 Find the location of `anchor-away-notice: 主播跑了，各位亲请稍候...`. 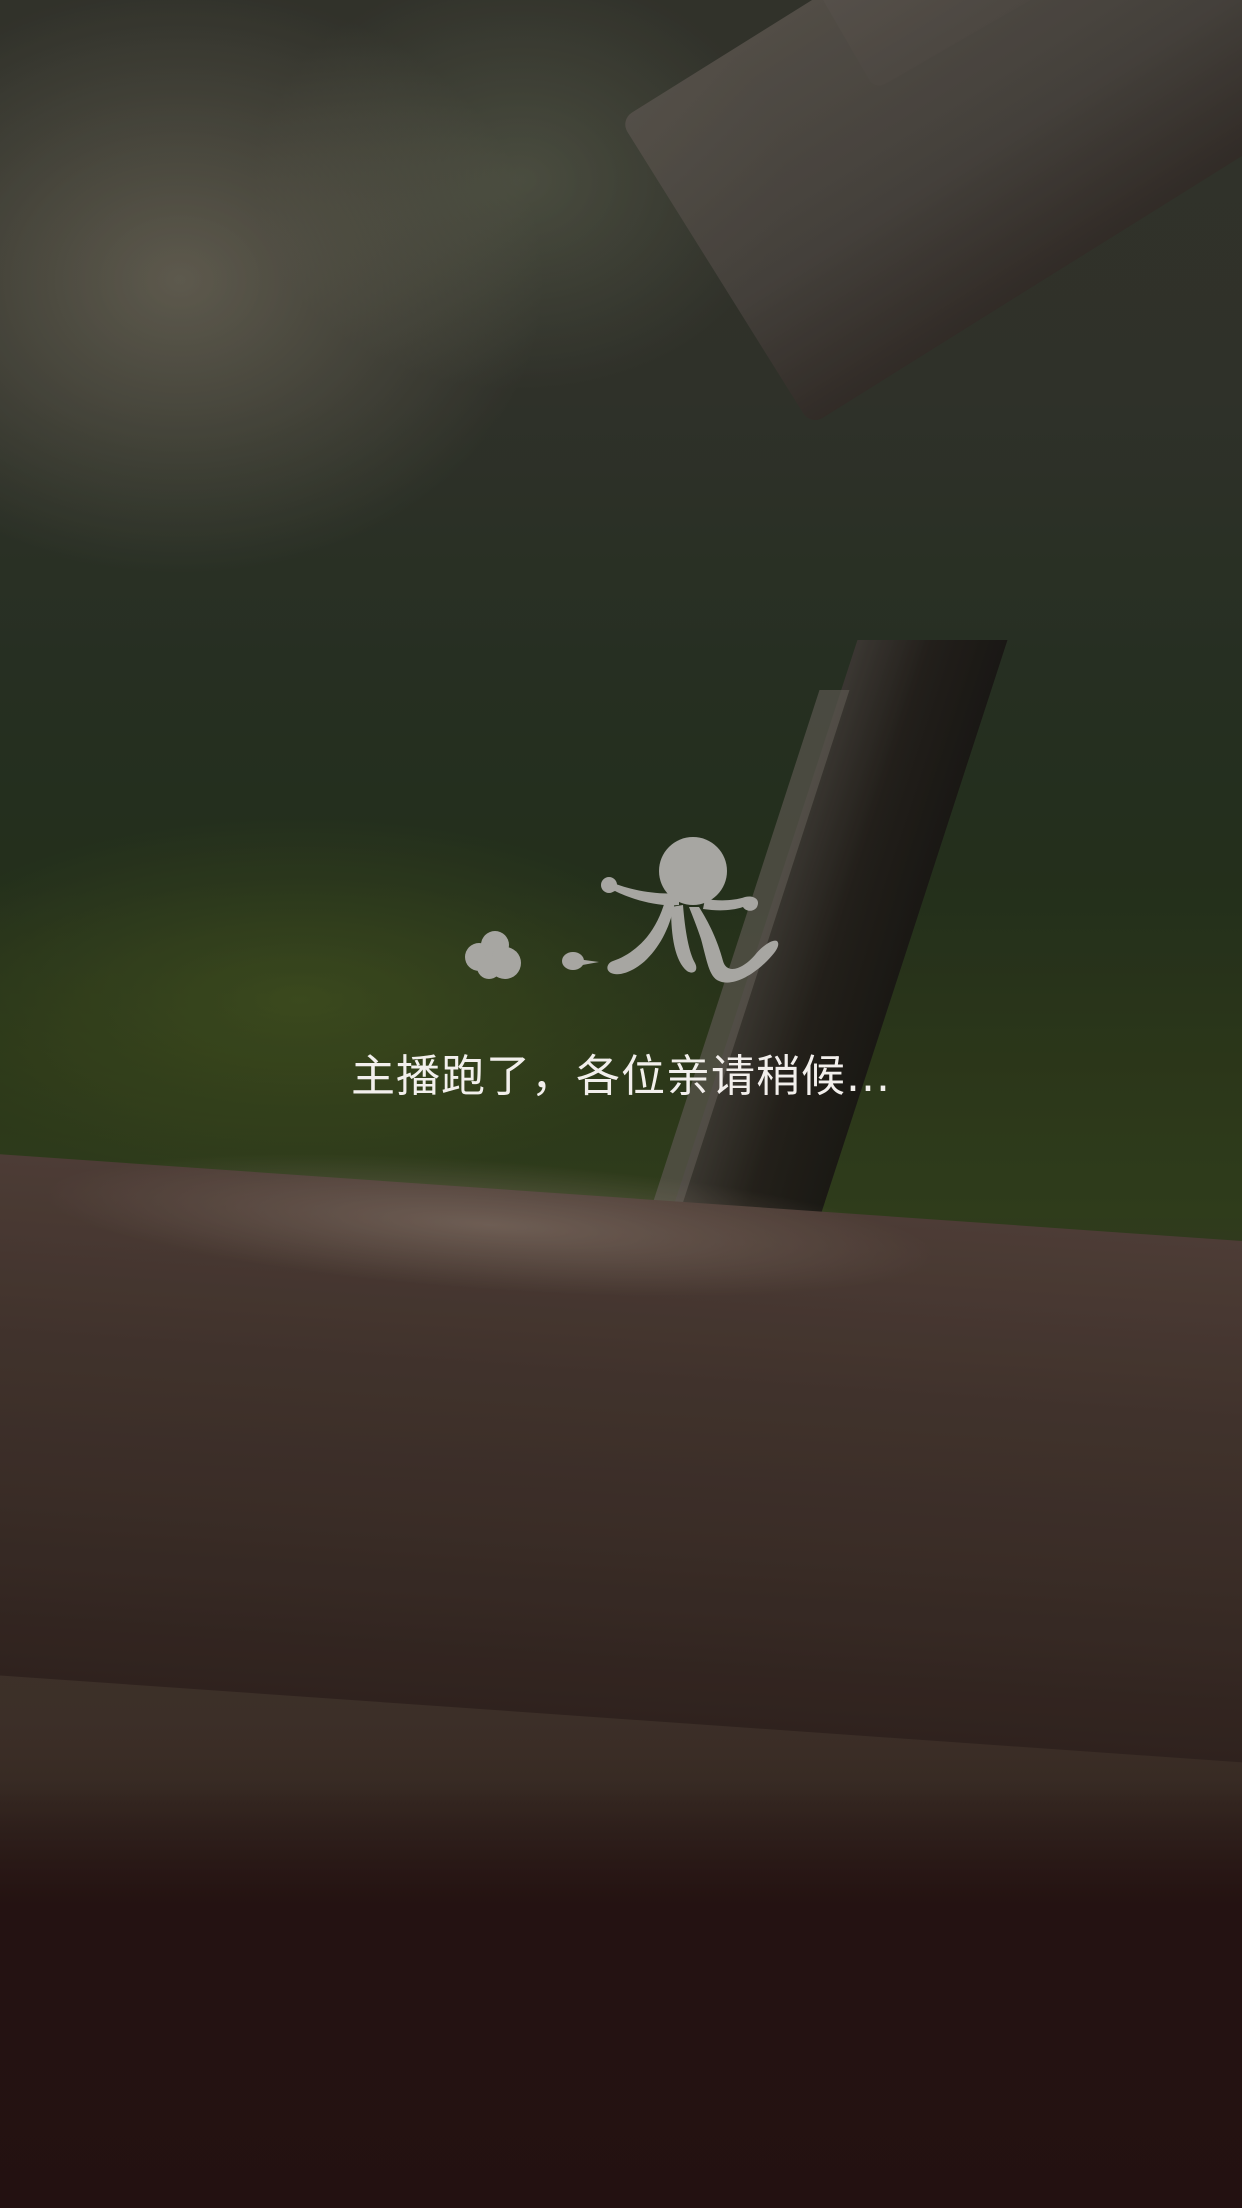

anchor-away-notice: 主播跑了，各位亲请稍候... is located at coordinates (621, 969).